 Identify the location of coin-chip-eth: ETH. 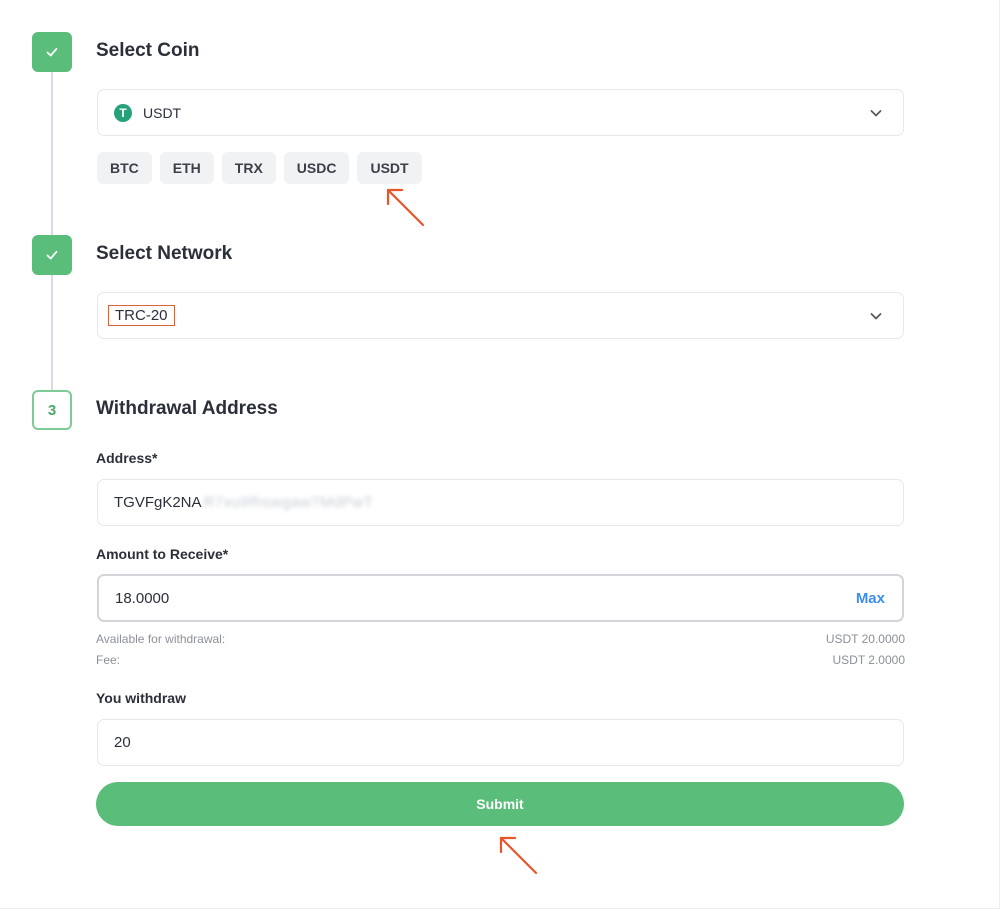
(186, 168).